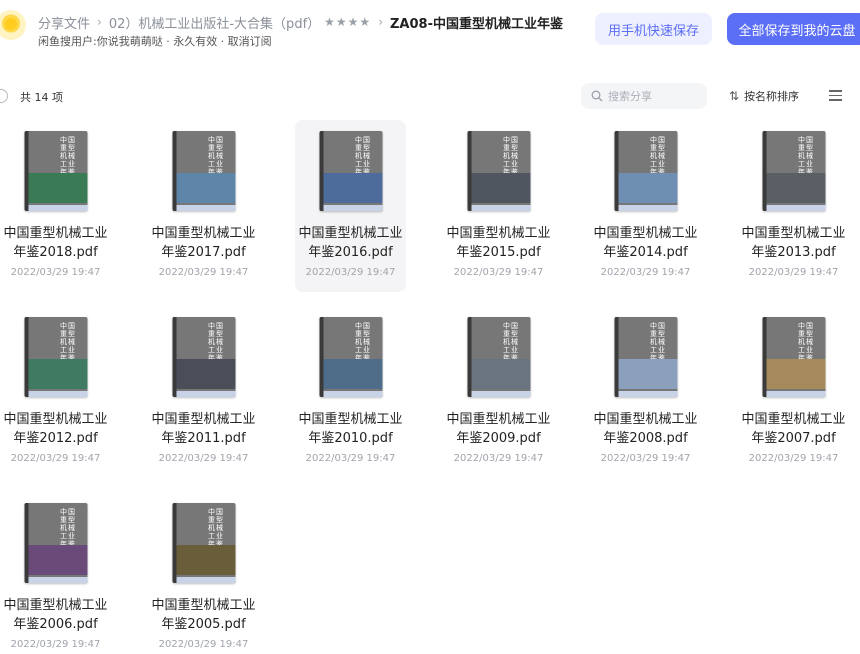  I want to click on file-name: 中国重型机械工业 年鉴2017.pdf, so click(203, 243).